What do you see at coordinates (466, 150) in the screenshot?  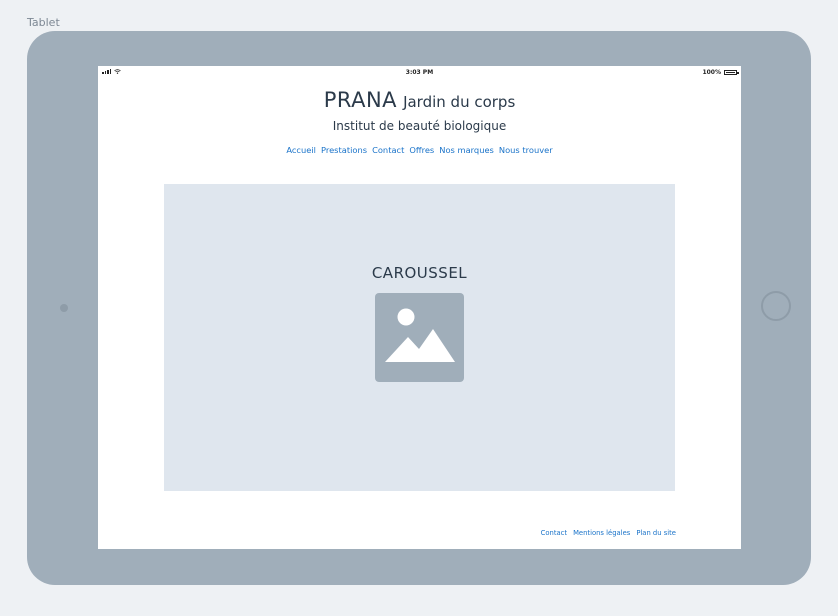 I see `nav-item-nos-marques: Nos marques` at bounding box center [466, 150].